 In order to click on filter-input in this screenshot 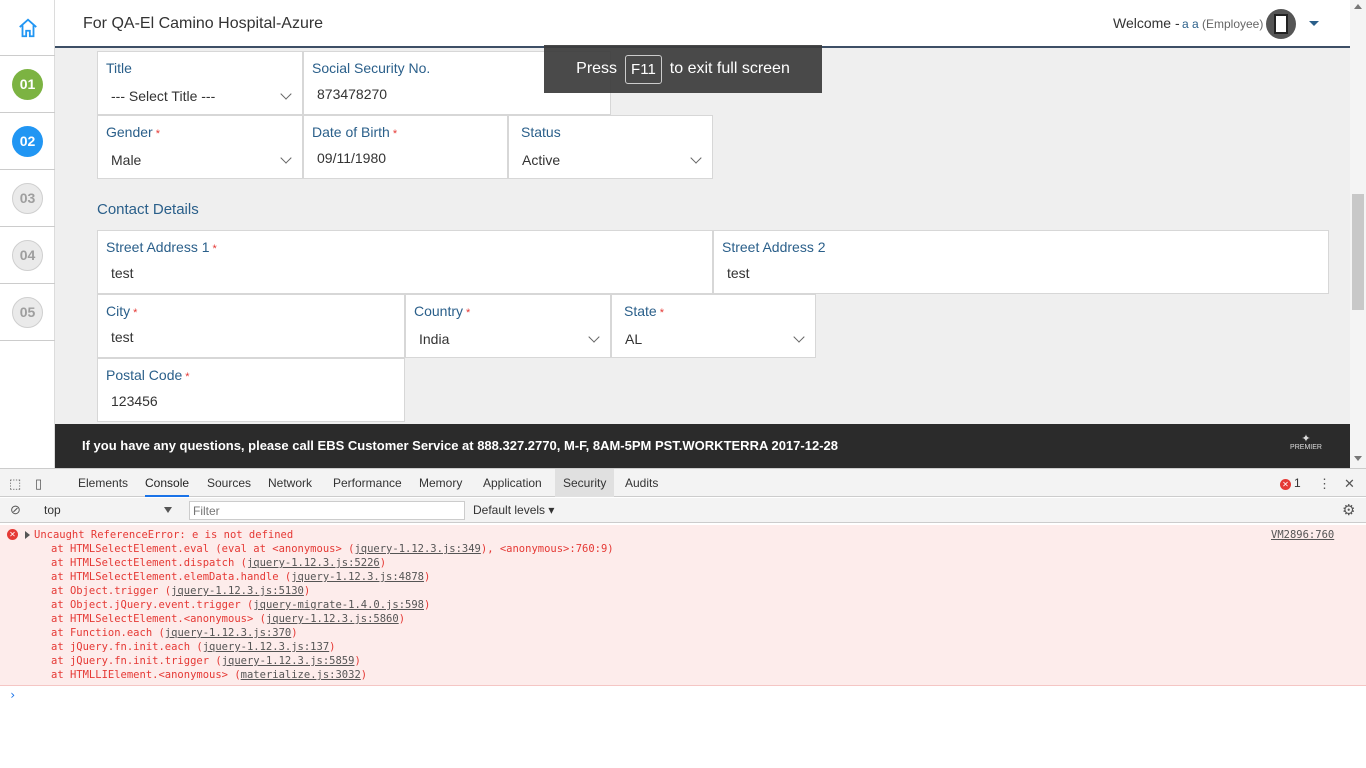, I will do `click(327, 510)`.